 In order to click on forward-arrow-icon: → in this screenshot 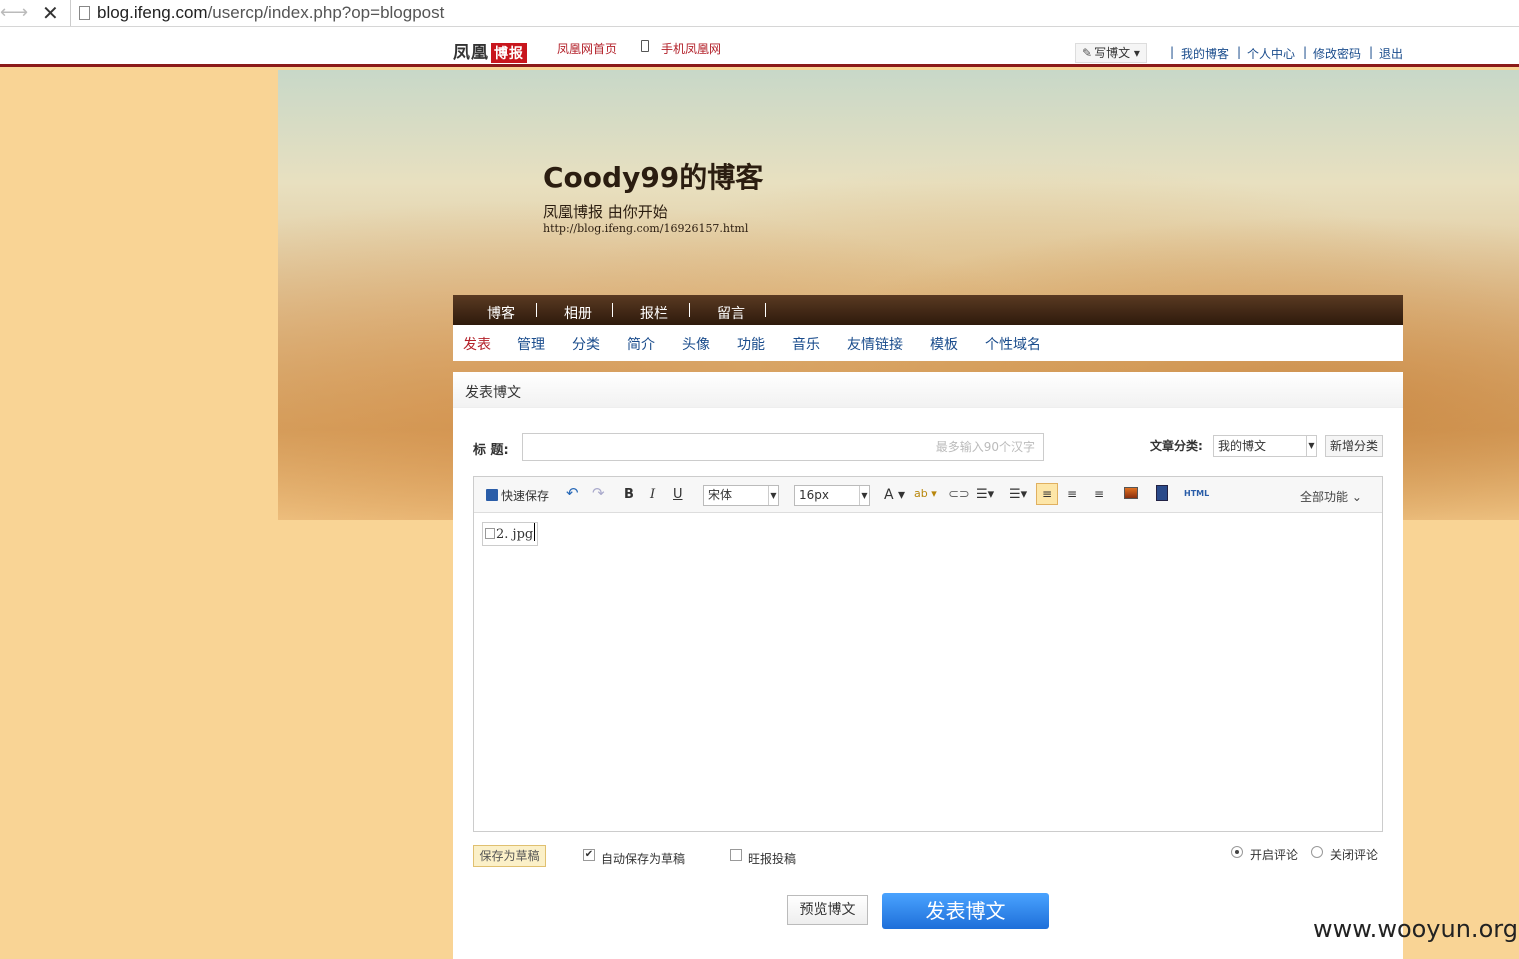, I will do `click(20, 13)`.